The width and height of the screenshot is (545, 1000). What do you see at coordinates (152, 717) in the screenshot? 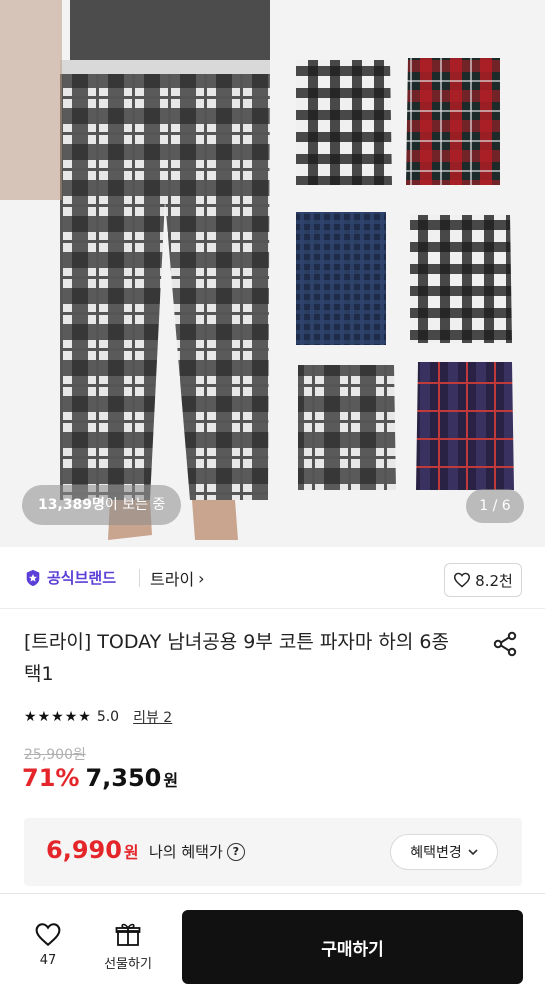
I see `review-link: 리뷰 2` at bounding box center [152, 717].